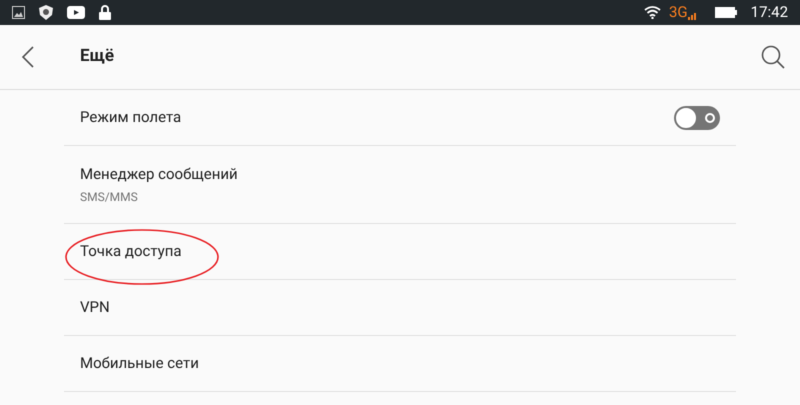 Image resolution: width=800 pixels, height=405 pixels. I want to click on setting-title: Мобильные сети, so click(140, 363).